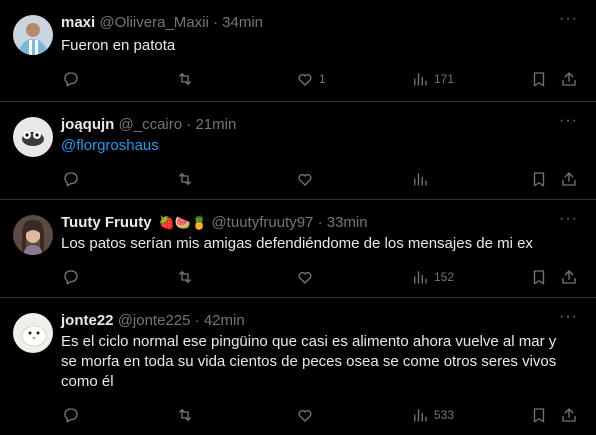  Describe the element at coordinates (151, 124) in the screenshot. I see `user-handle: @_ccairo` at that location.